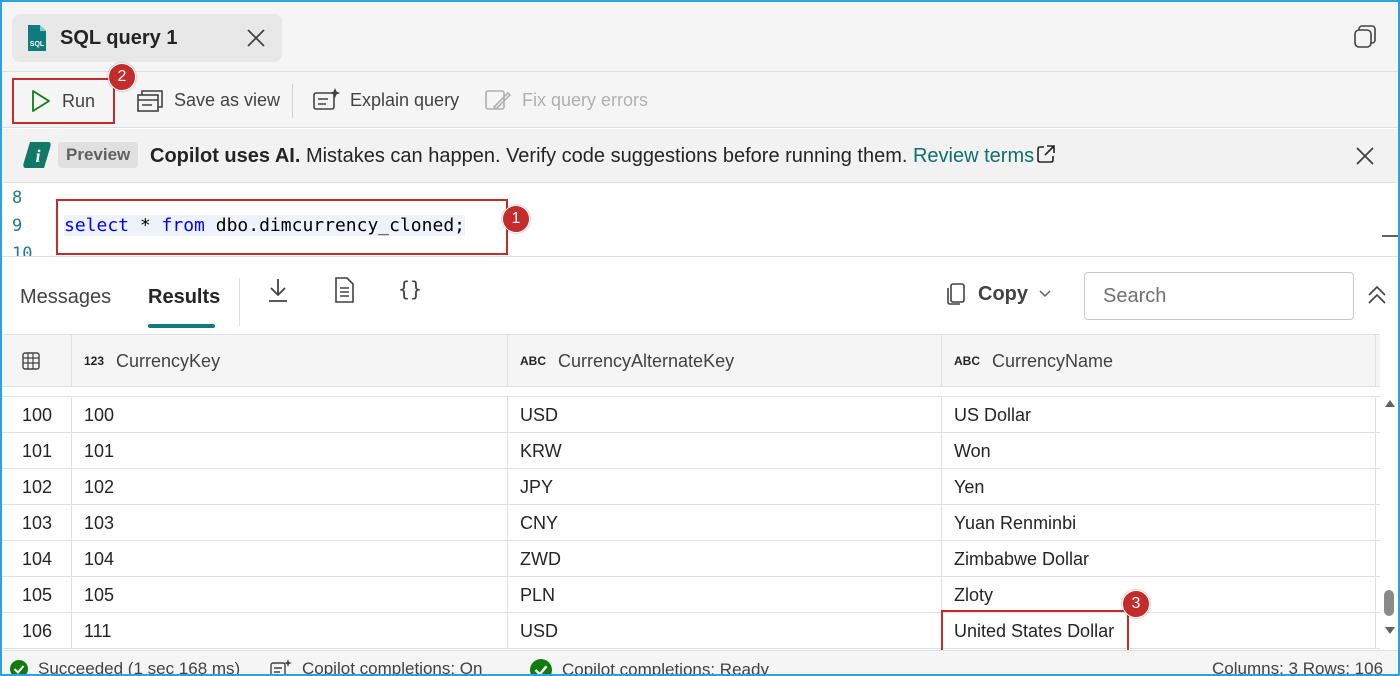 Image resolution: width=1400 pixels, height=676 pixels. I want to click on explain-query-icon, so click(326, 99).